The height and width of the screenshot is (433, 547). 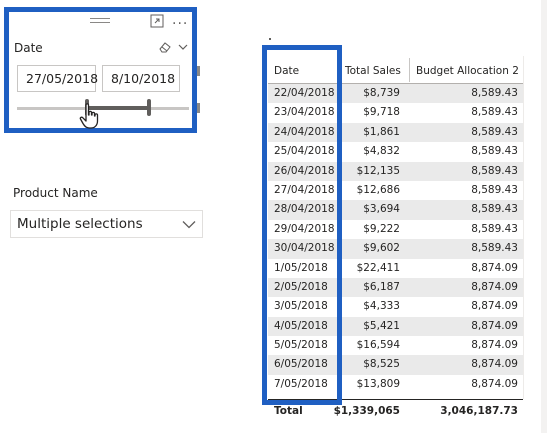 I want to click on product-dropdown-value: Multiple selections, so click(x=80, y=224).